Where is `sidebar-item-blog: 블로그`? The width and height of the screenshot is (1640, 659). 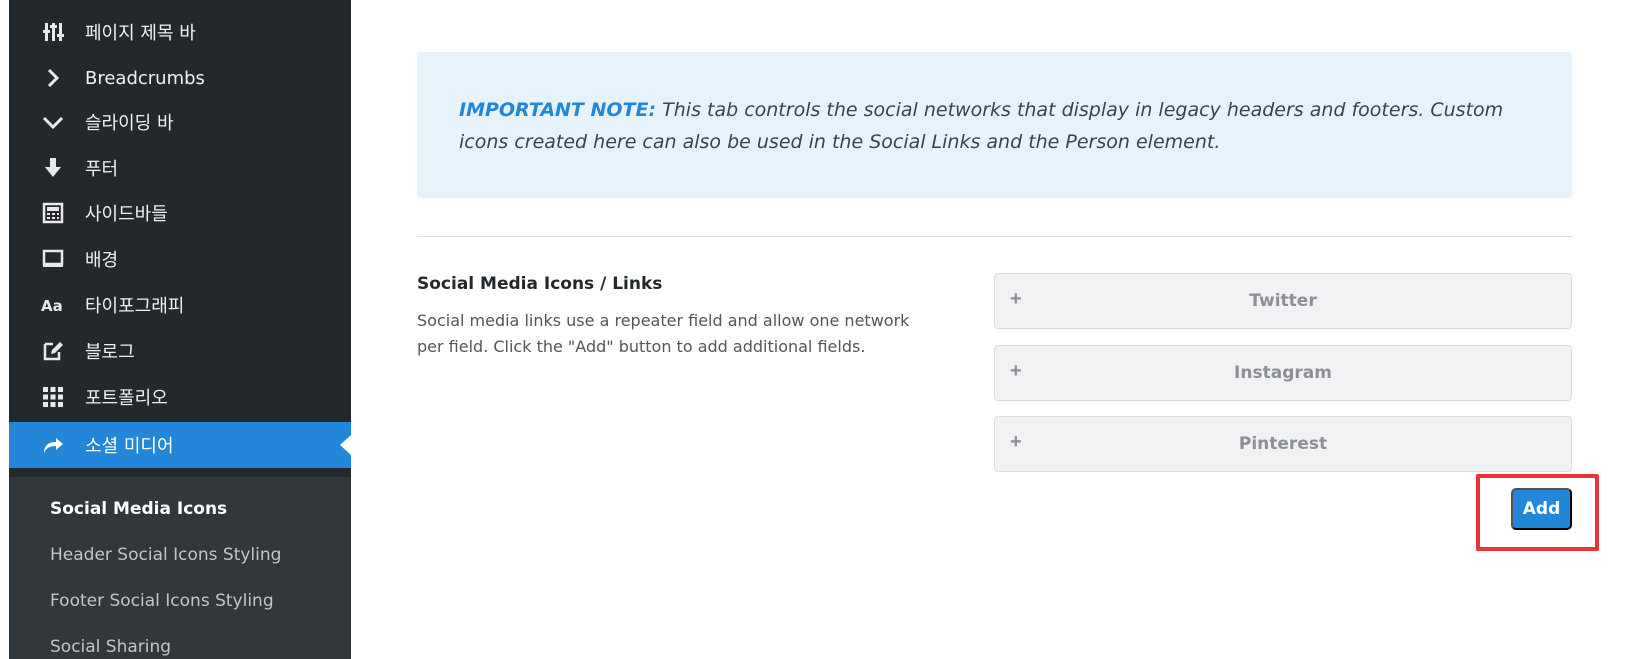 sidebar-item-blog: 블로그 is located at coordinates (180, 351).